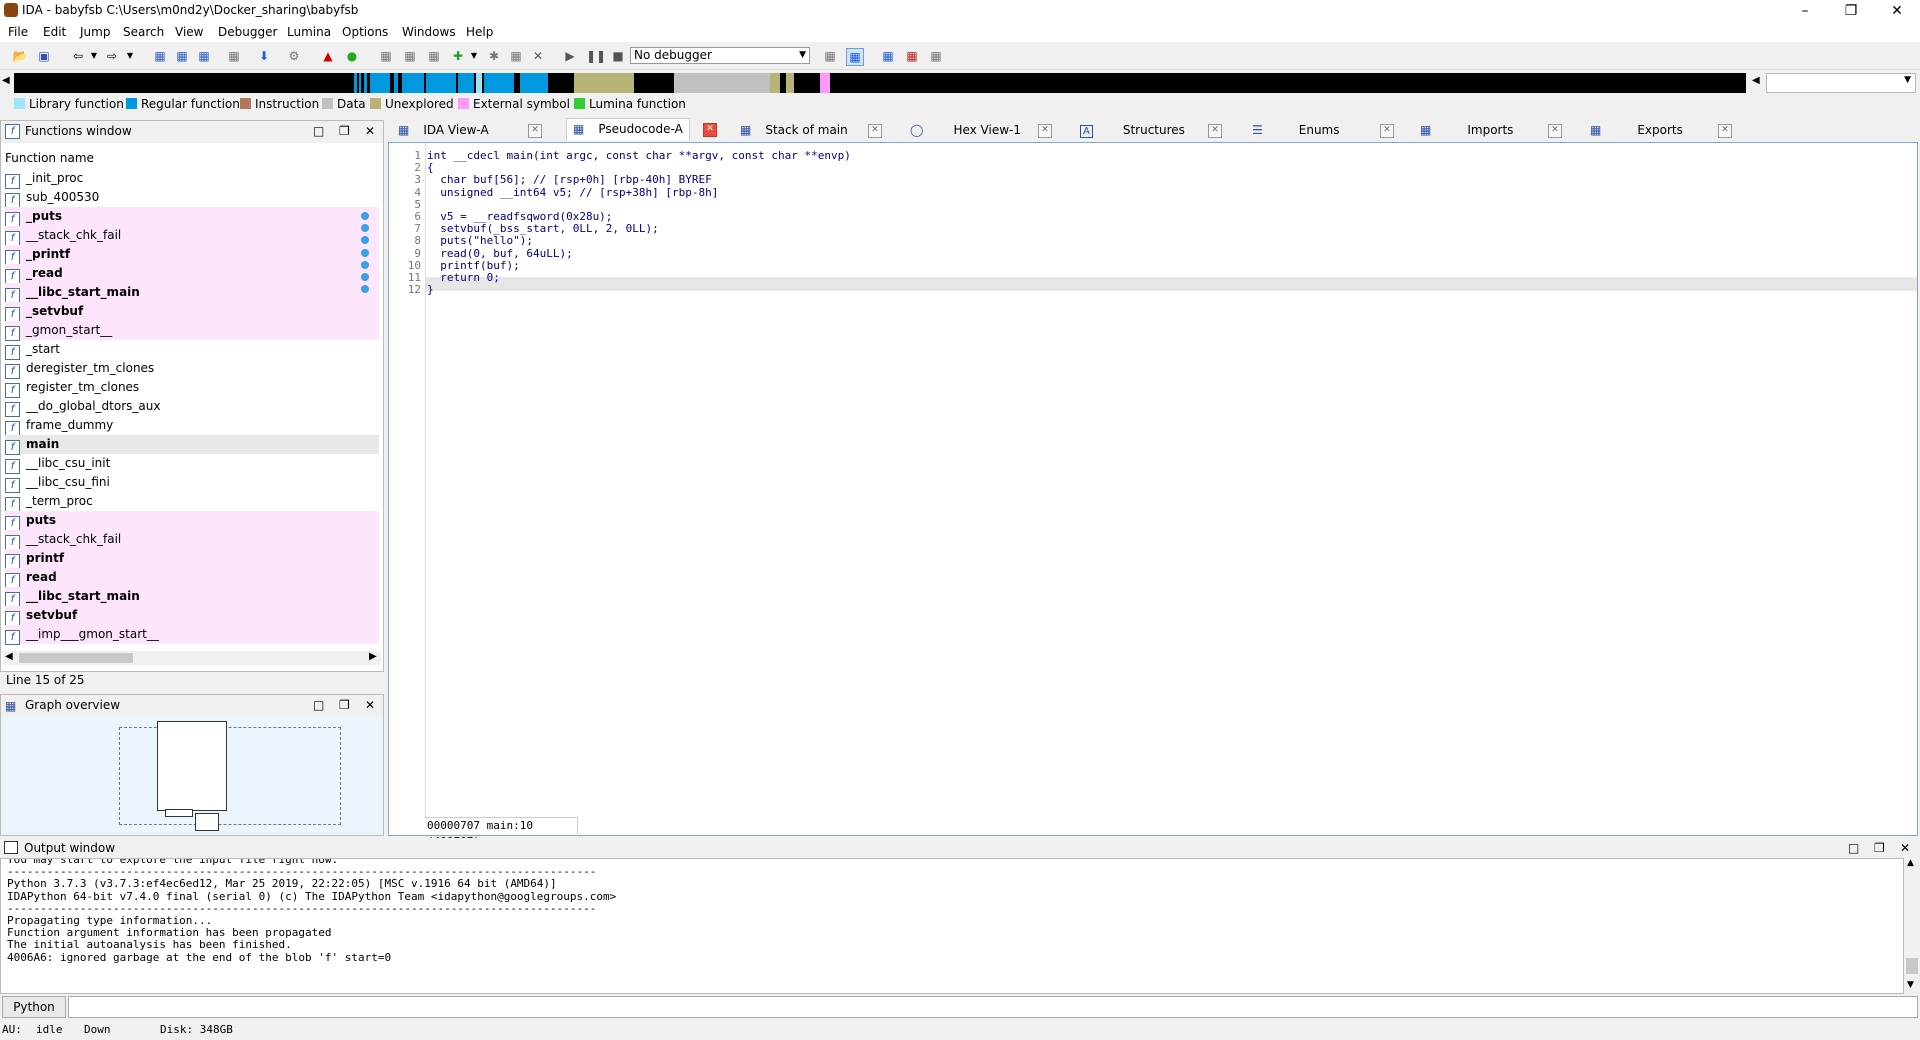  Describe the element at coordinates (192, 407) in the screenshot. I see `function-row: f __do_global_dtors_aux` at that location.